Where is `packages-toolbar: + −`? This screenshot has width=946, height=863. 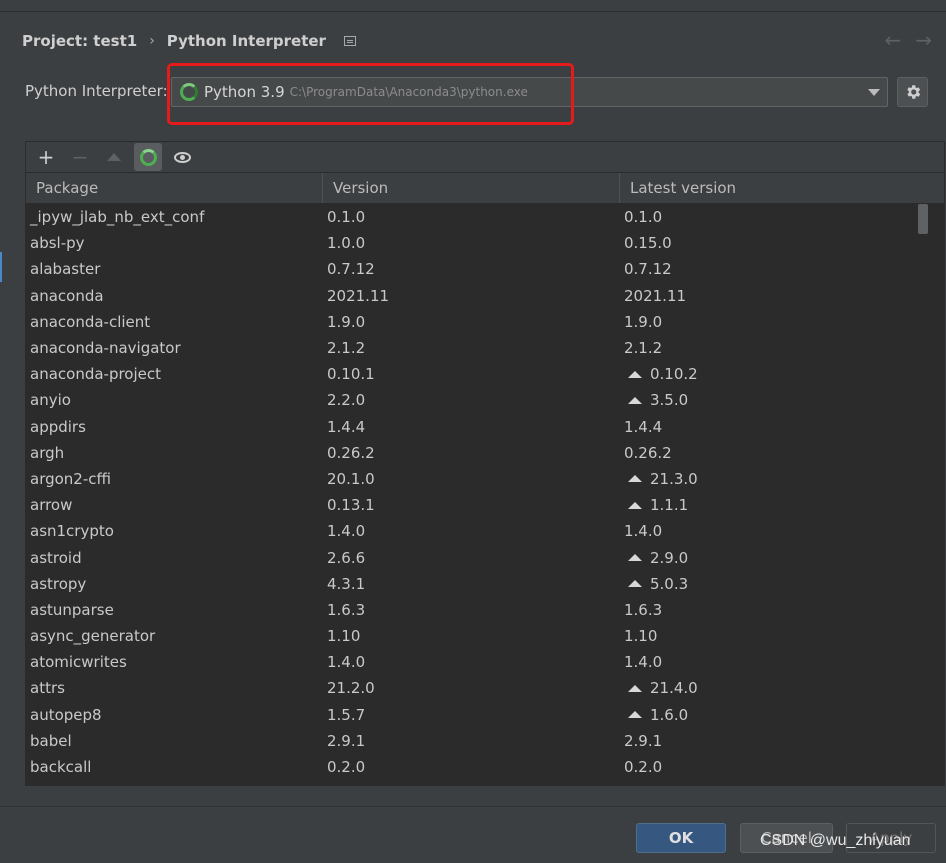
packages-toolbar: + − is located at coordinates (485, 156).